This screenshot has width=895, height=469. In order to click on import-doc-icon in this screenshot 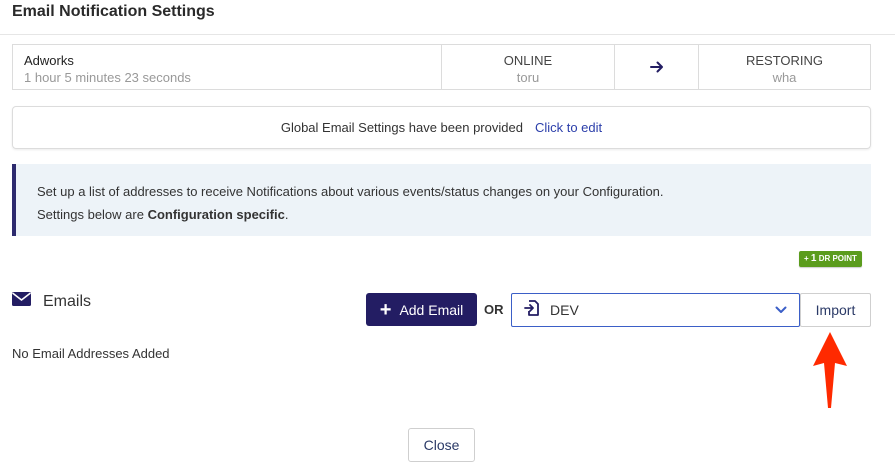, I will do `click(532, 310)`.